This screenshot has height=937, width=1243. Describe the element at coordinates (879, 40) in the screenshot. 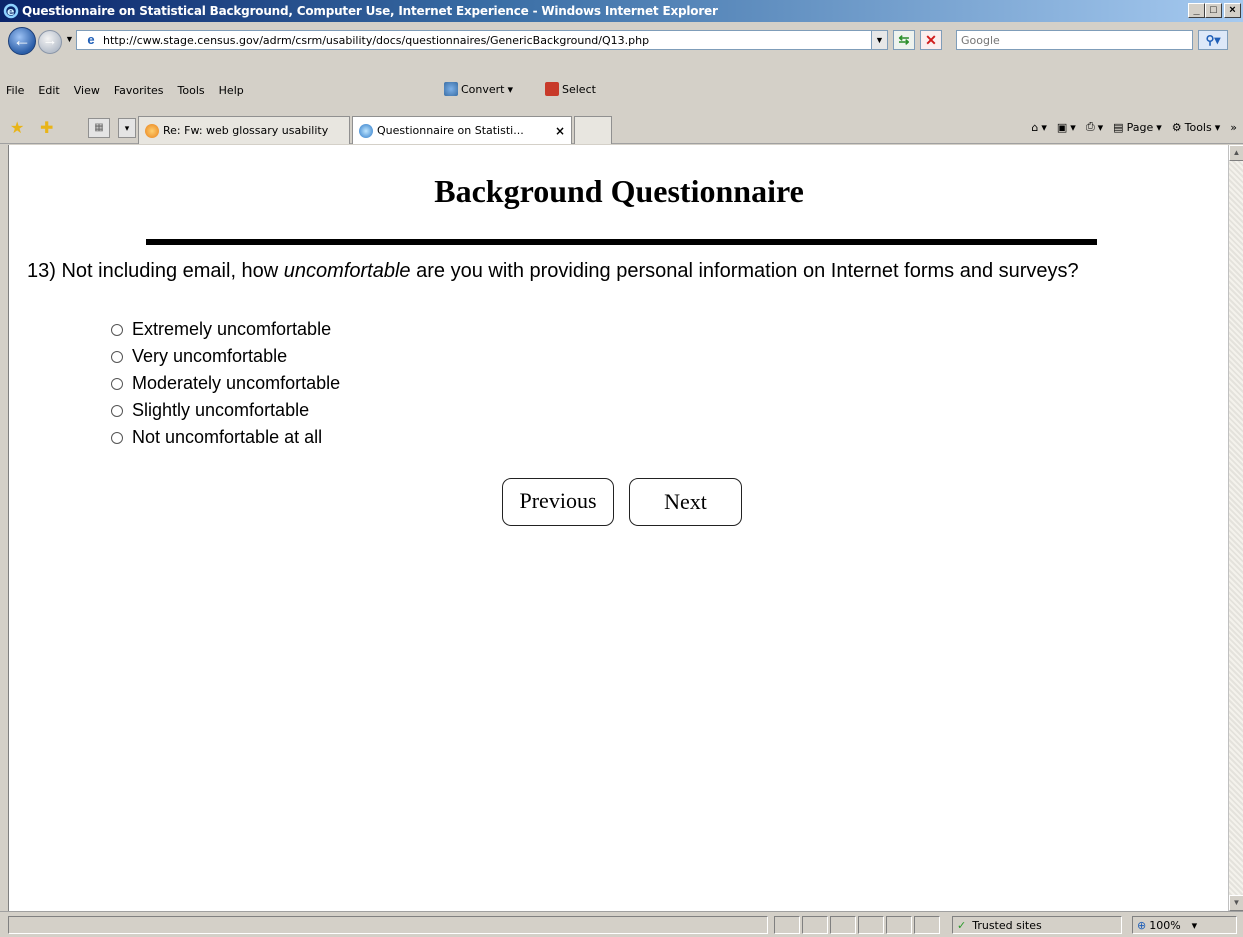

I see `url-dropdown-button: ▼` at that location.